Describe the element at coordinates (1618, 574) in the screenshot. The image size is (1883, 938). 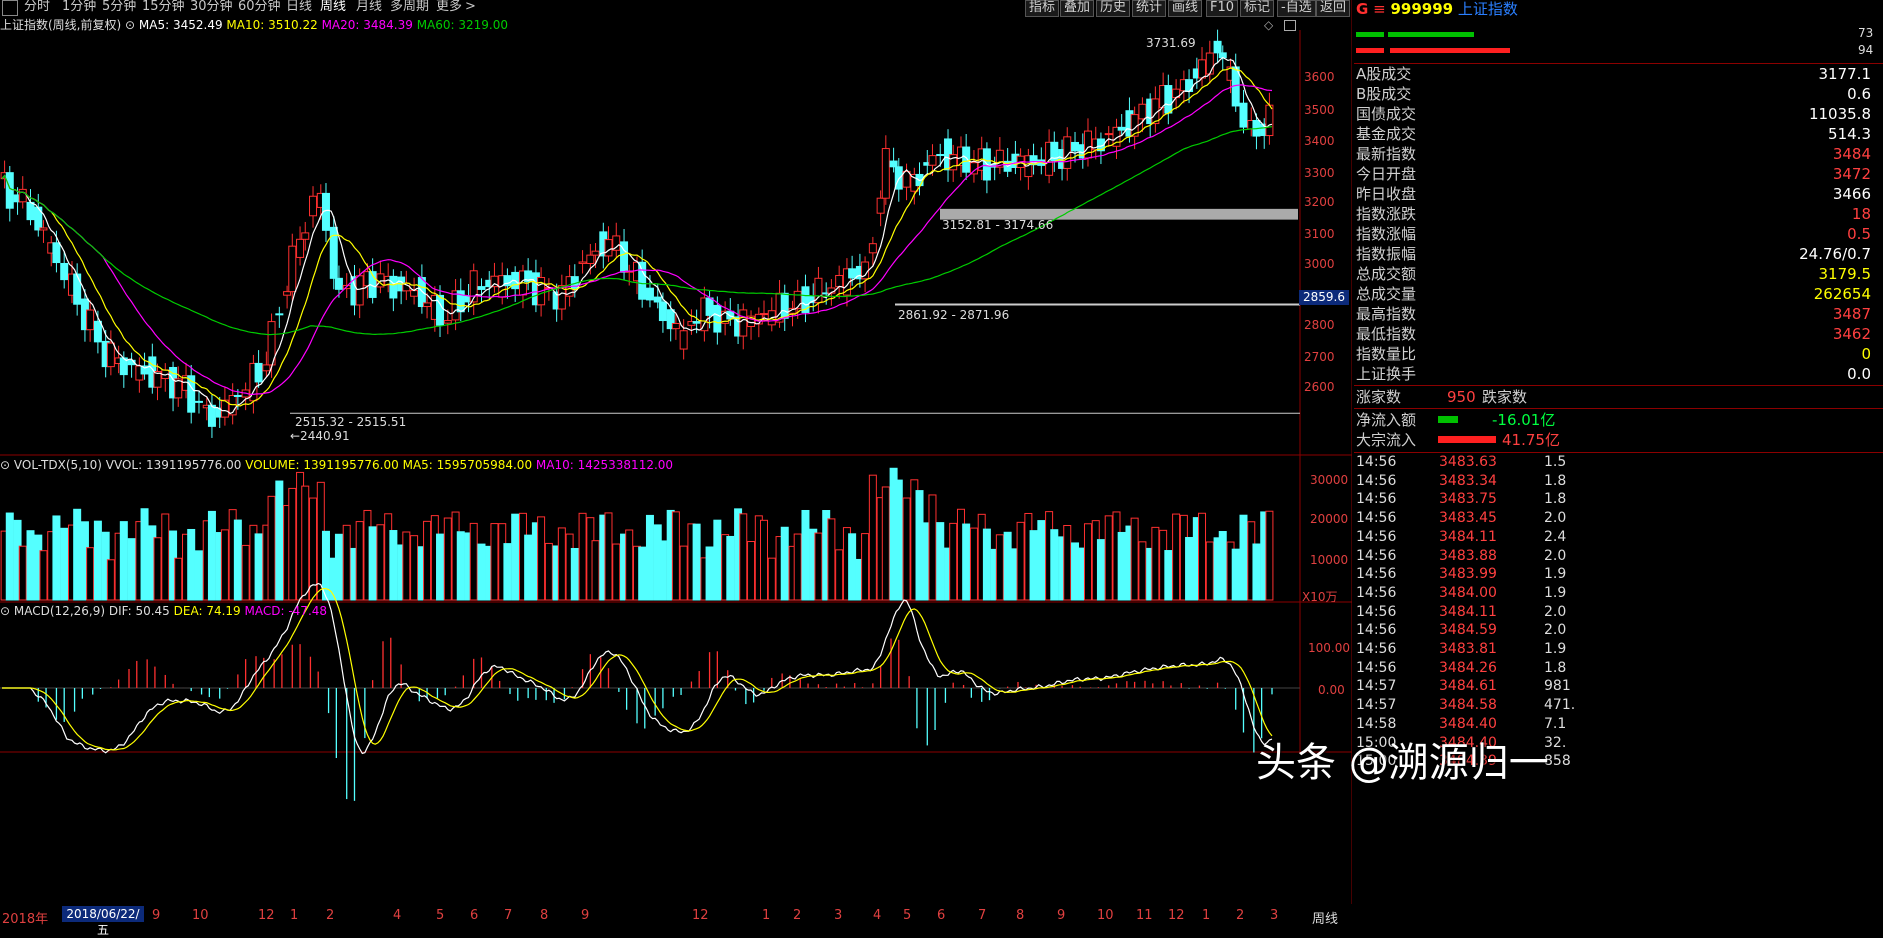
I see `tick-row: 14:56 3483.99 1.9` at that location.